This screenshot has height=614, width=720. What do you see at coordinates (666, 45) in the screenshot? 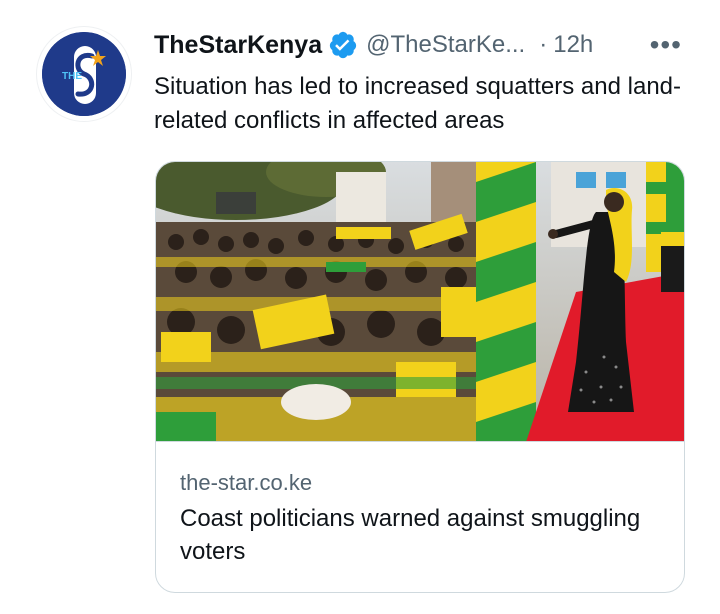
I see `more-options-icon: •••` at bounding box center [666, 45].